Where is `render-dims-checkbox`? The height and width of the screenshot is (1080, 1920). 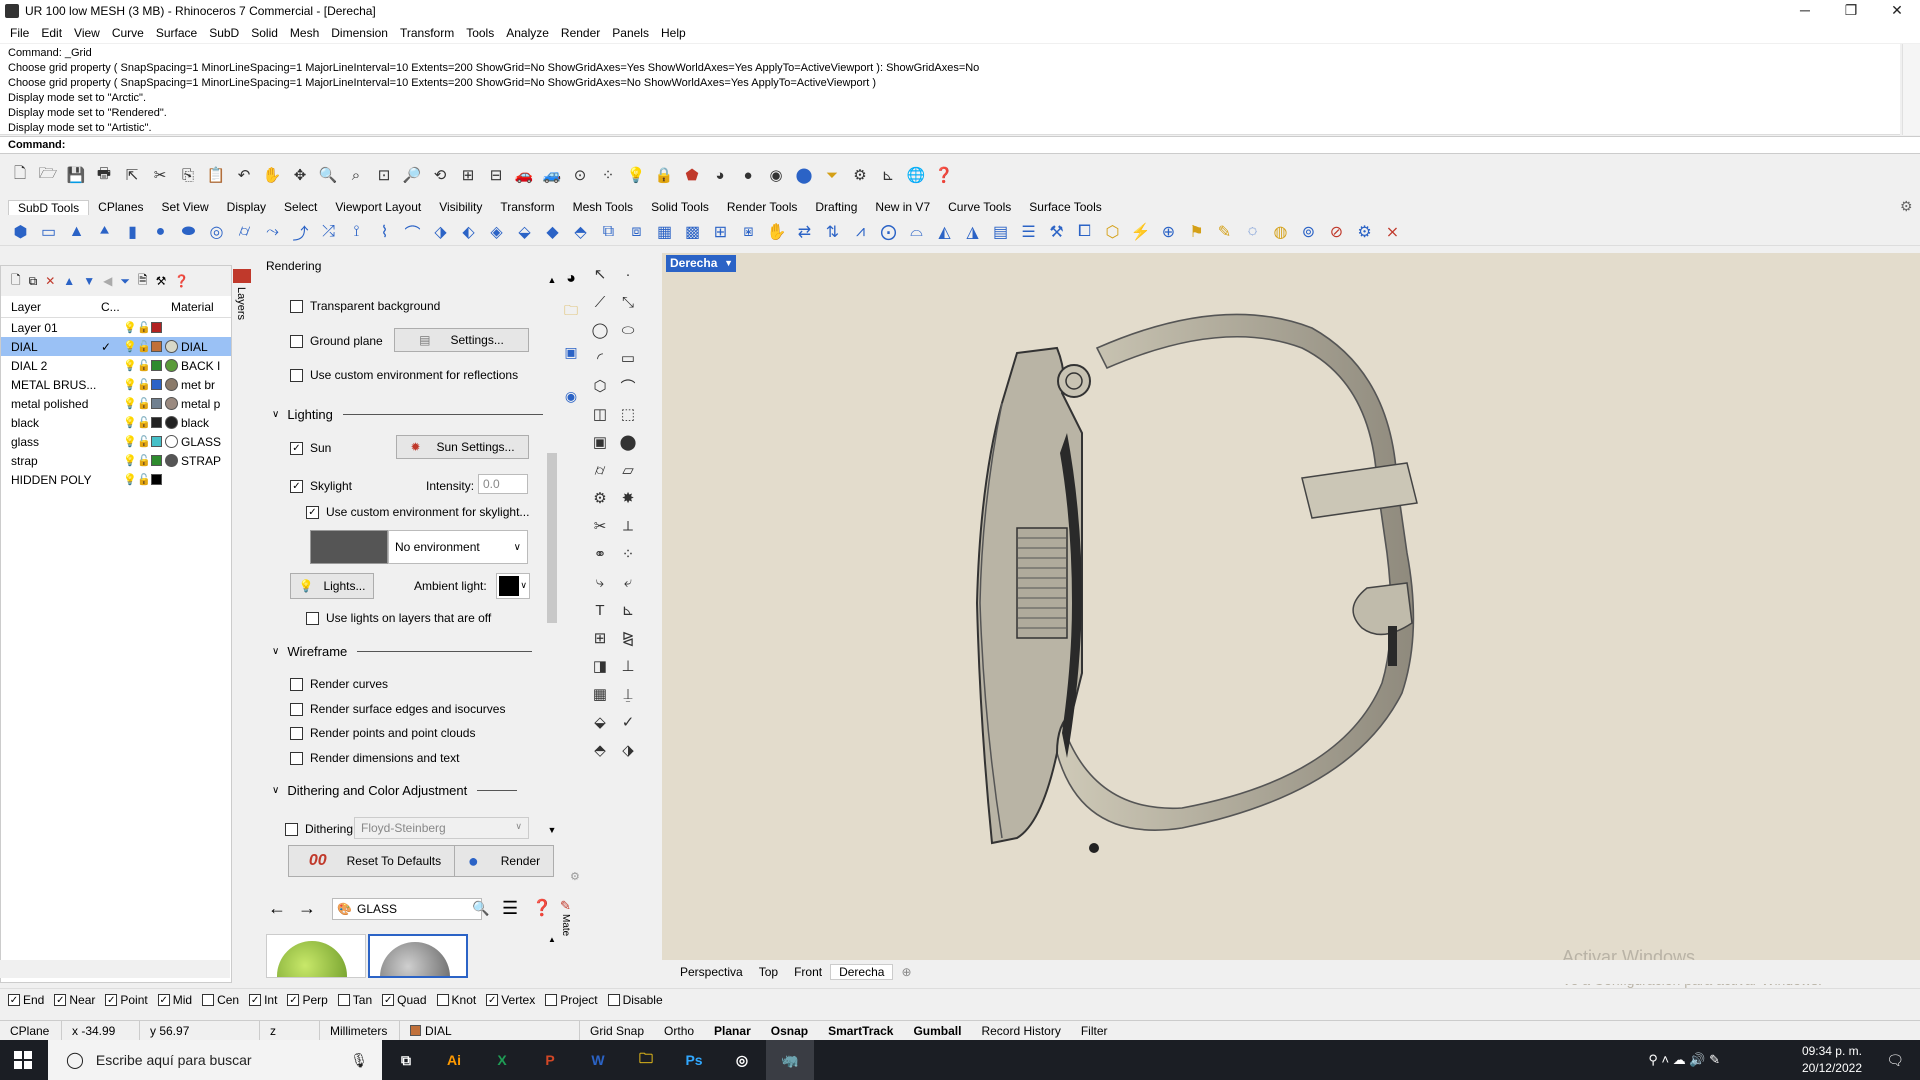
render-dims-checkbox is located at coordinates (296, 758).